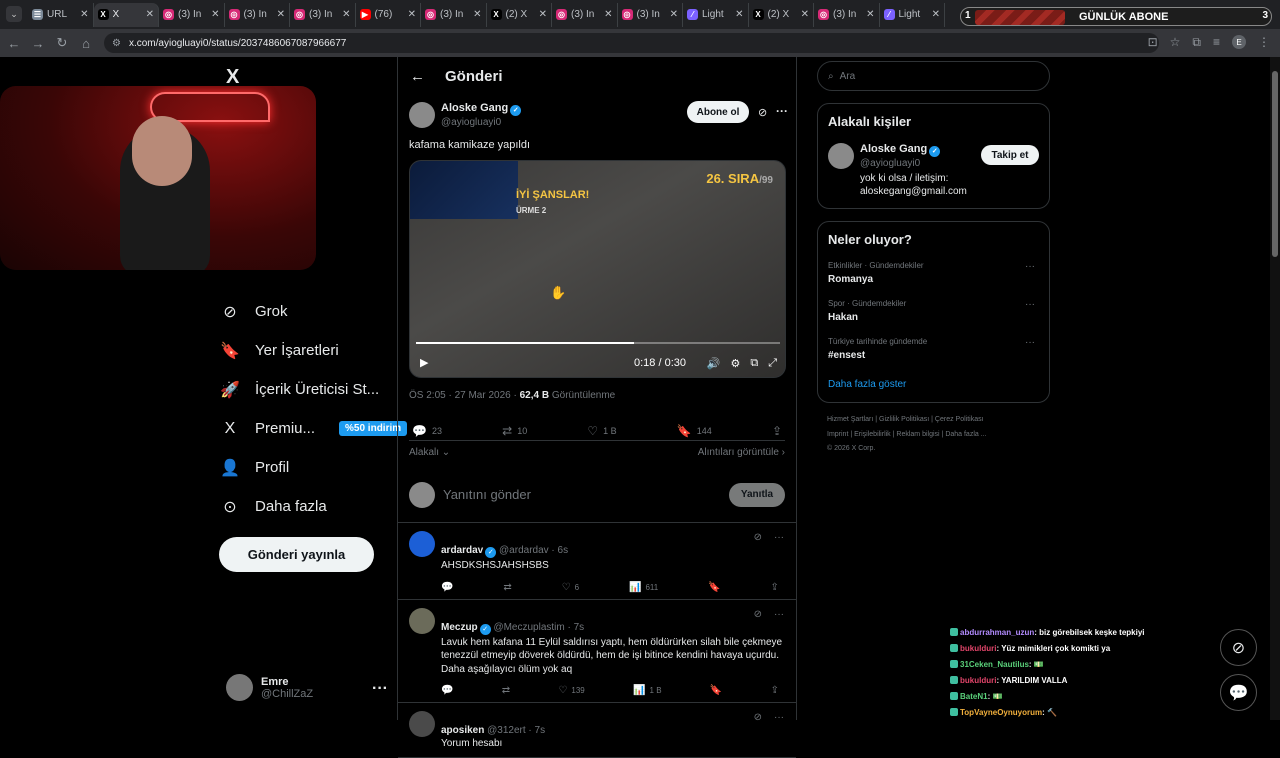  I want to click on chat-username: BateN1, so click(974, 696).